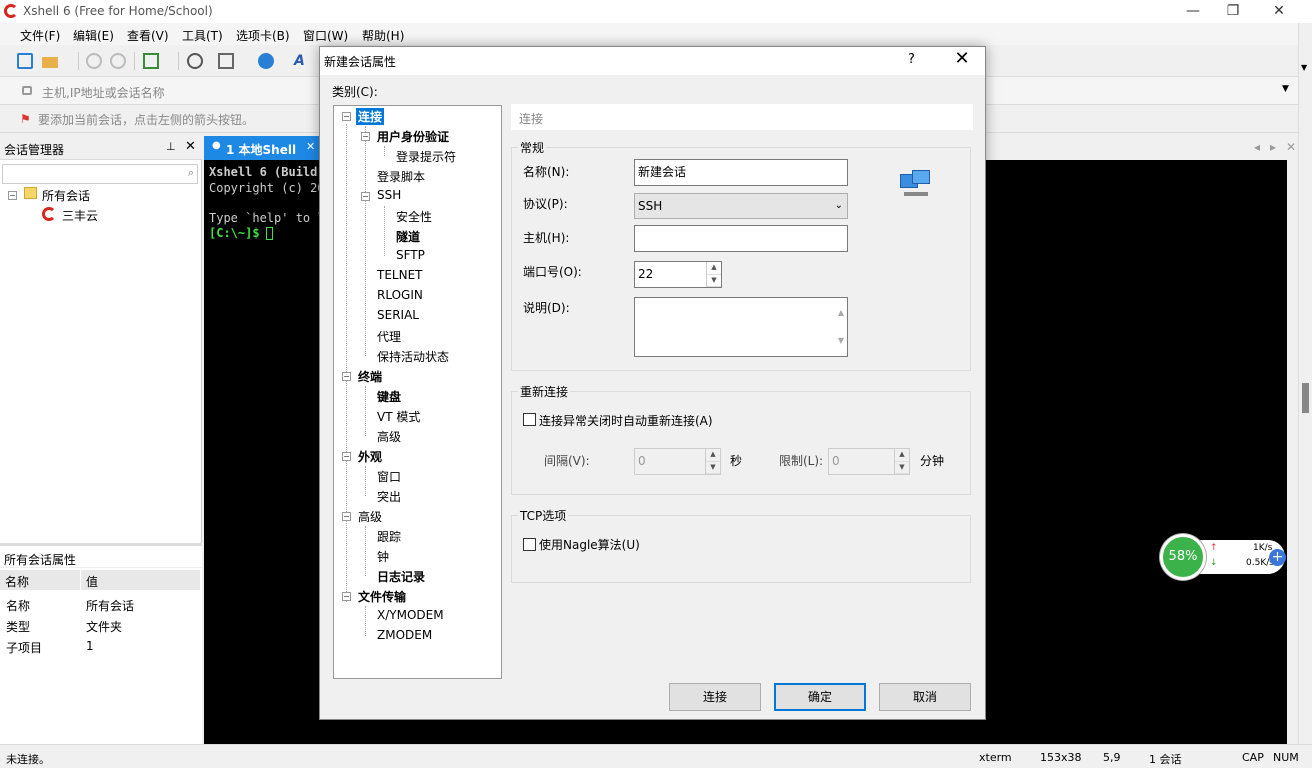 The image size is (1312, 768). Describe the element at coordinates (171, 146) in the screenshot. I see `pin-icon: ⊥` at that location.